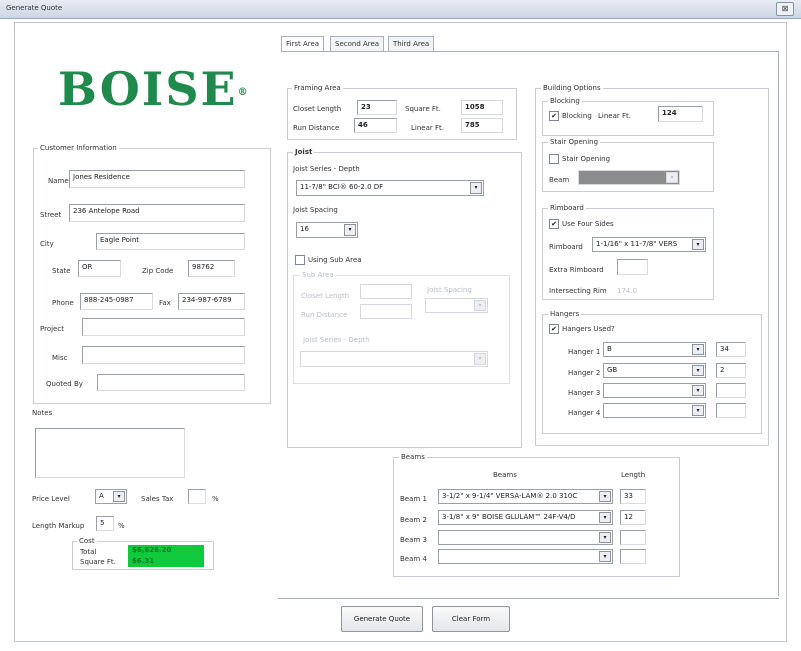  Describe the element at coordinates (530, 51) in the screenshot. I see `tab-strip-line` at that location.